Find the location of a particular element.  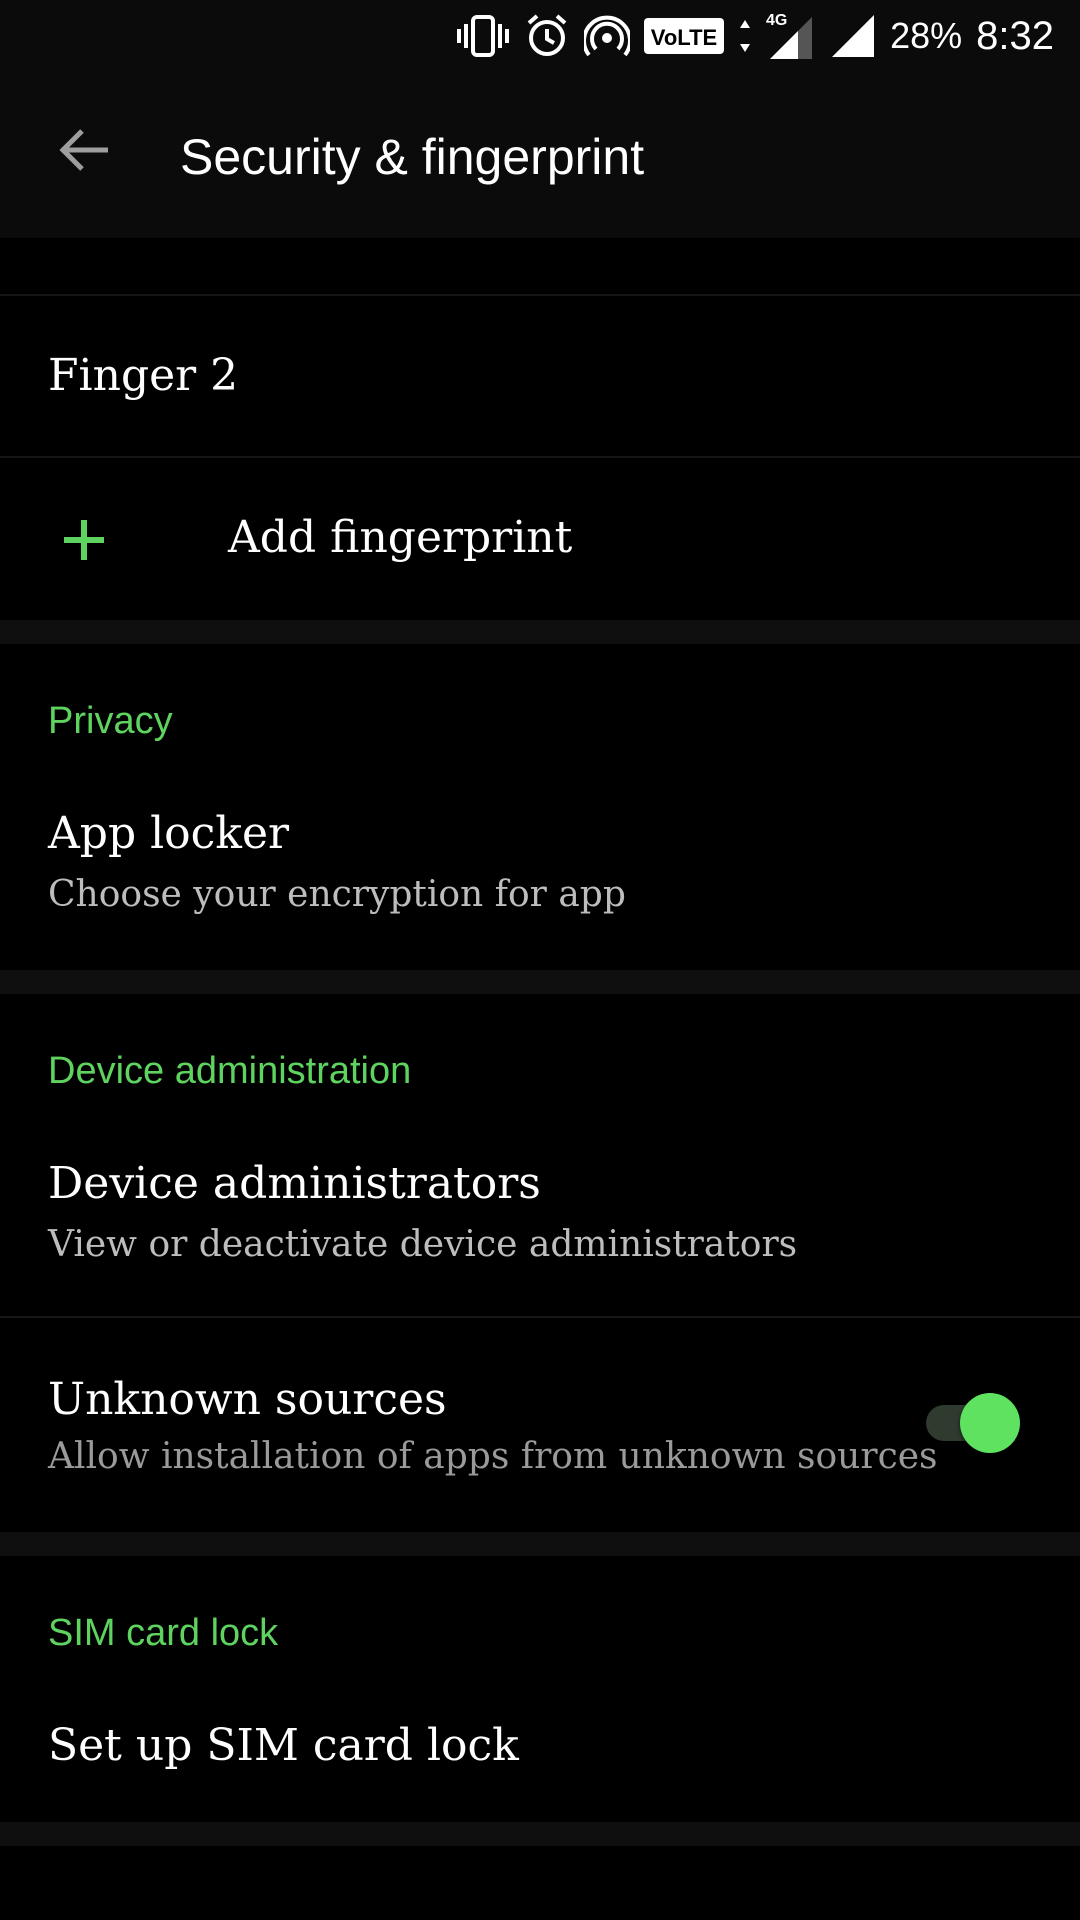

svg-text: VoLTE is located at coordinates (684, 37).